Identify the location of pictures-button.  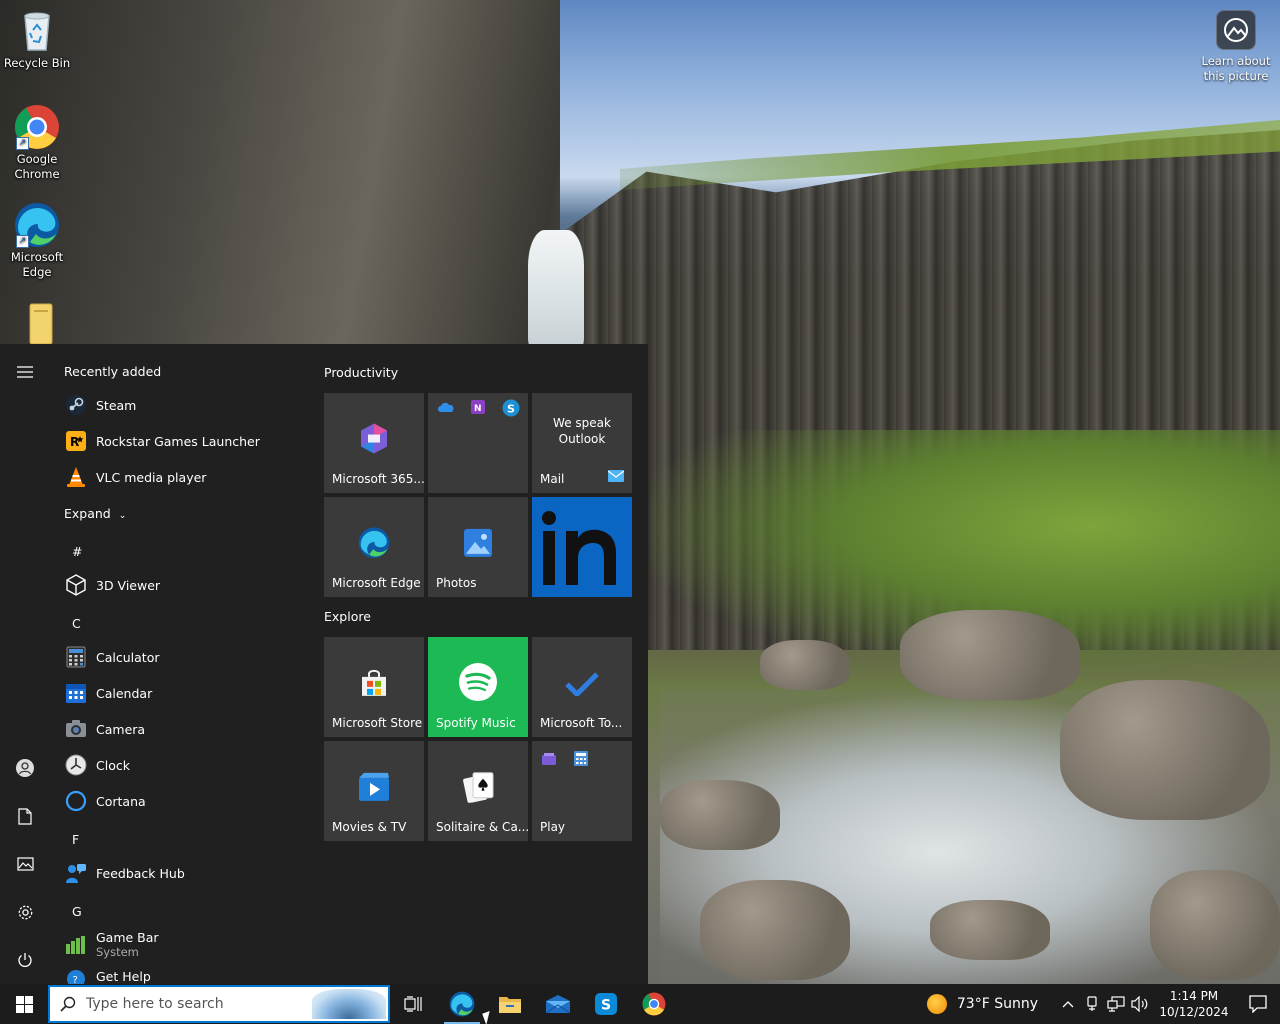
(25, 864).